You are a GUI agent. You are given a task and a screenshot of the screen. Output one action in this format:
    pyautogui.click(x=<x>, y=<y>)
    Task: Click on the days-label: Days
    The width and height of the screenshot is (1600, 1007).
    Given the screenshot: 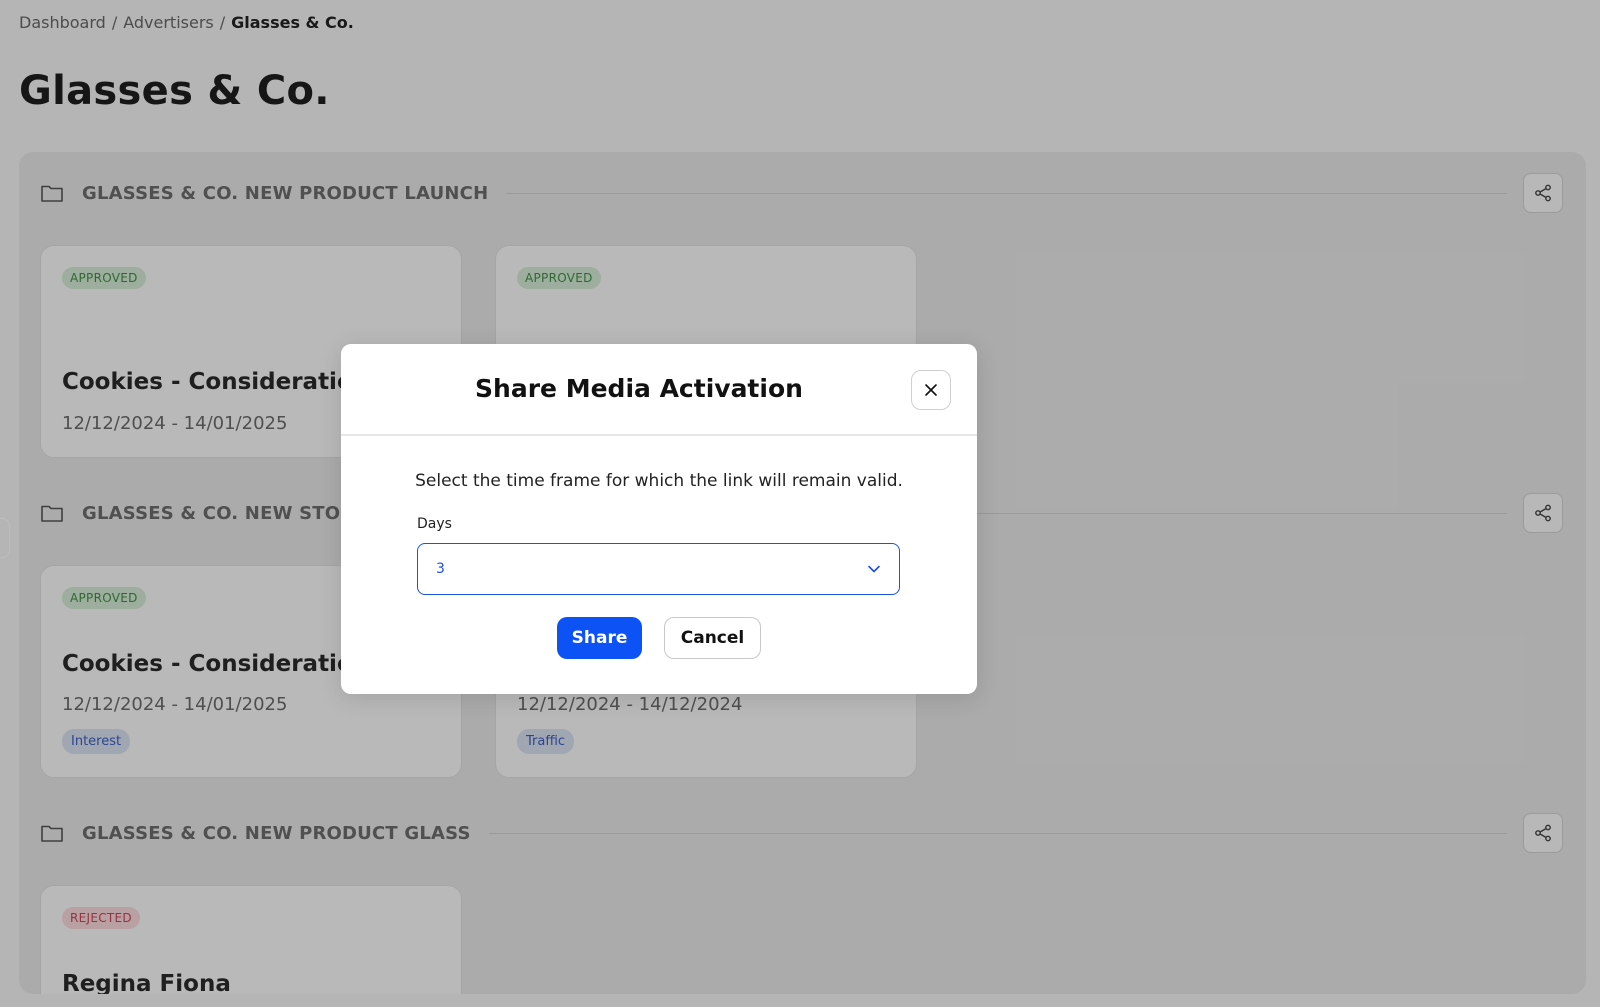 What is the action you would take?
    pyautogui.click(x=434, y=524)
    